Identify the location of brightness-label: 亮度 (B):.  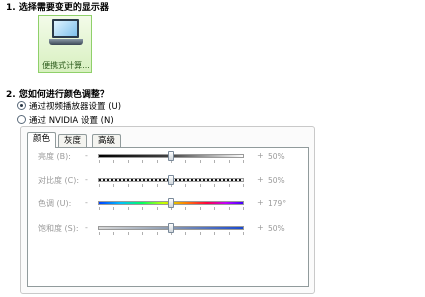
(54, 156).